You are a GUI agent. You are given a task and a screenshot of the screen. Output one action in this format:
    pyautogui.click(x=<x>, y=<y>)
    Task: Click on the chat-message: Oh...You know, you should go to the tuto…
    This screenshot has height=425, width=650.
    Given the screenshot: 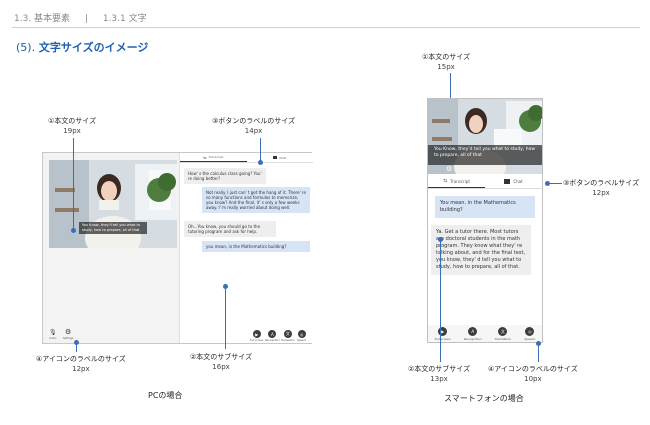 What is the action you would take?
    pyautogui.click(x=230, y=229)
    